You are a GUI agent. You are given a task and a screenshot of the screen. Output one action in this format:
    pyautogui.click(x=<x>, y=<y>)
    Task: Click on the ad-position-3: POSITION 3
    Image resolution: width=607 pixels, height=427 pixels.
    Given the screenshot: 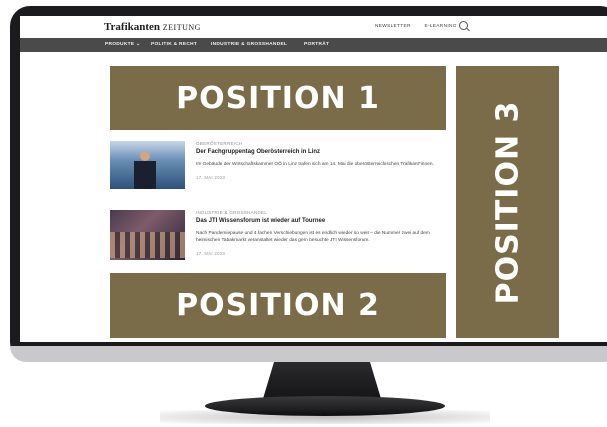 What is the action you would take?
    pyautogui.click(x=507, y=202)
    